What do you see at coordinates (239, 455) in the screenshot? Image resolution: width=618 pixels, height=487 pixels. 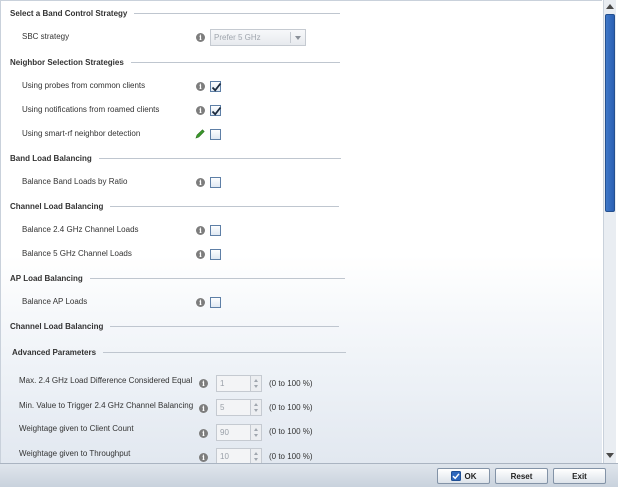 I see `adv-stepper: 10` at bounding box center [239, 455].